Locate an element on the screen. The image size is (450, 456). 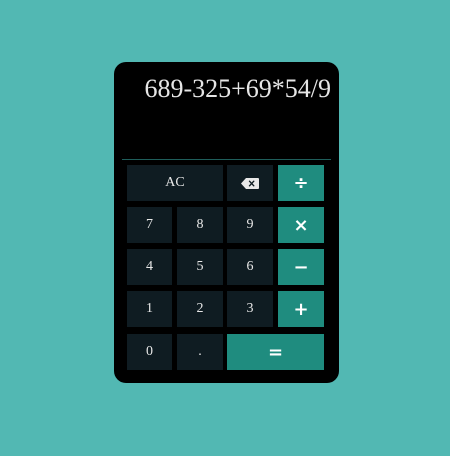
decimal-button: . is located at coordinates (200, 352).